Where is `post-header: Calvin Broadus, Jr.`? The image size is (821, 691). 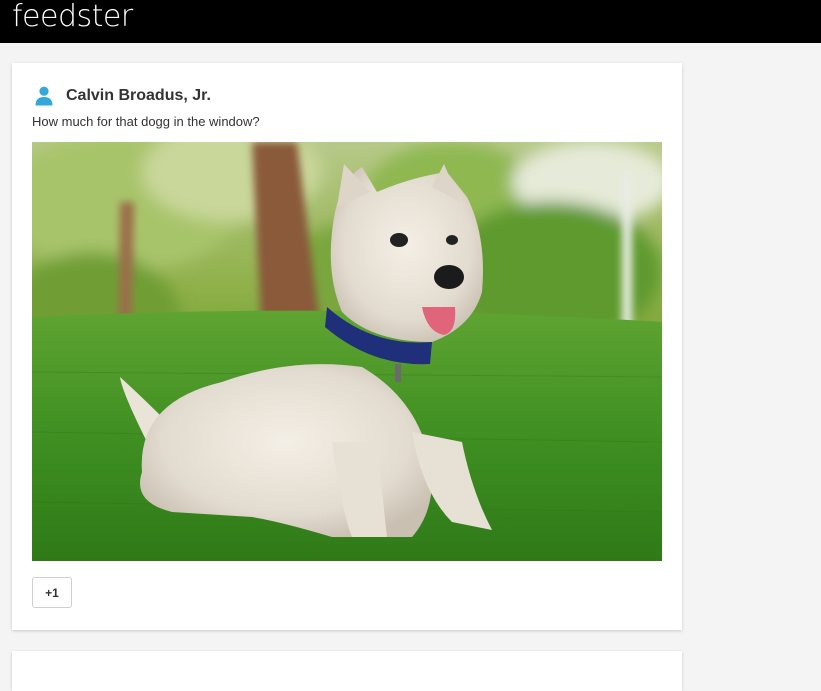
post-header: Calvin Broadus, Jr. is located at coordinates (122, 96).